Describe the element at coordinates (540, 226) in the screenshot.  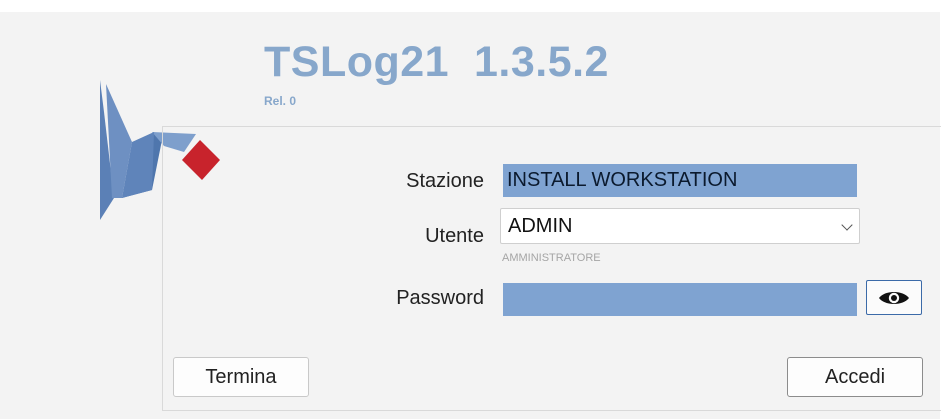
I see `utente-value: ADMIN` at that location.